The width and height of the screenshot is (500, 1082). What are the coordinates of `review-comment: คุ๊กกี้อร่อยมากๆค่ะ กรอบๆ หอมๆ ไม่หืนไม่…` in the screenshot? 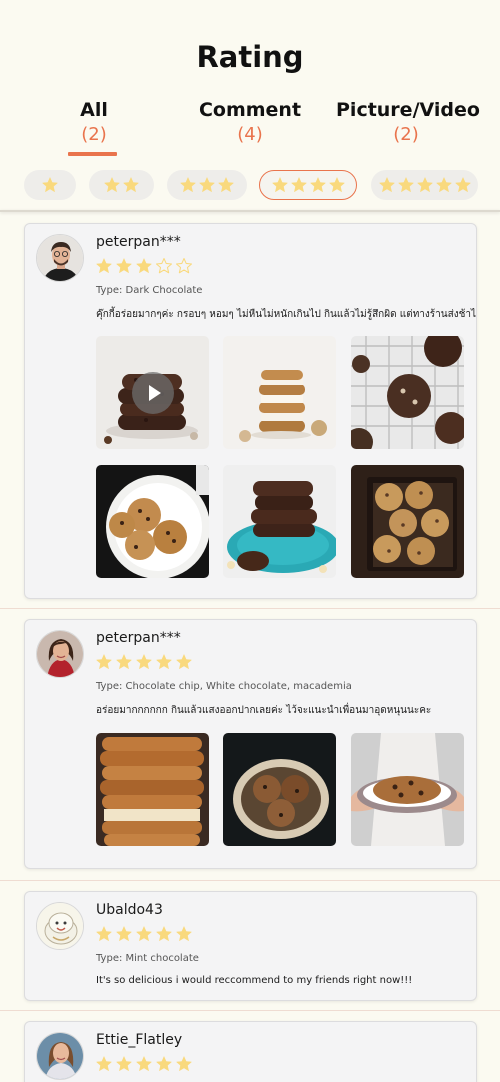 It's located at (286, 314).